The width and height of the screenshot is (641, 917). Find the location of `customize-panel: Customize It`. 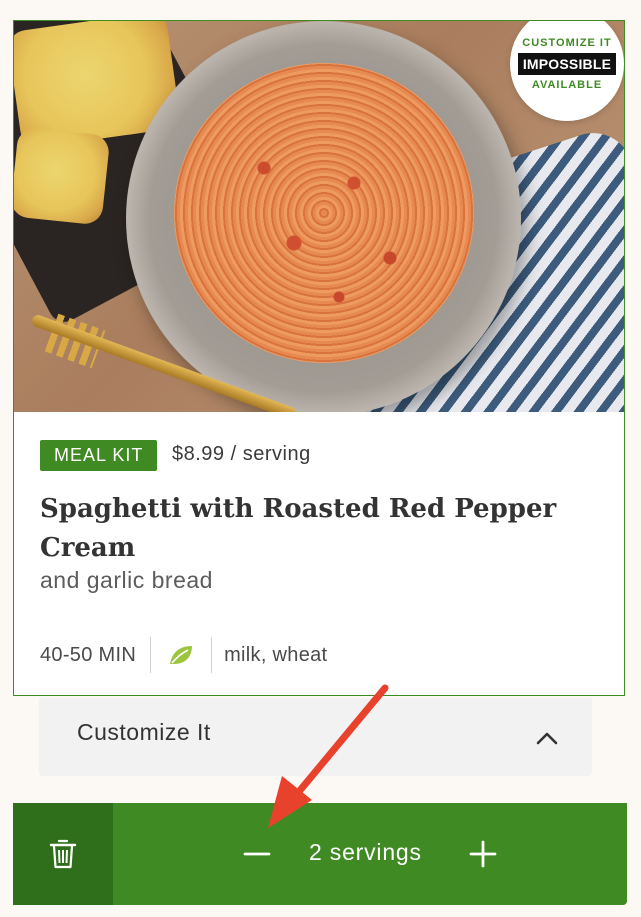

customize-panel: Customize It is located at coordinates (315, 737).